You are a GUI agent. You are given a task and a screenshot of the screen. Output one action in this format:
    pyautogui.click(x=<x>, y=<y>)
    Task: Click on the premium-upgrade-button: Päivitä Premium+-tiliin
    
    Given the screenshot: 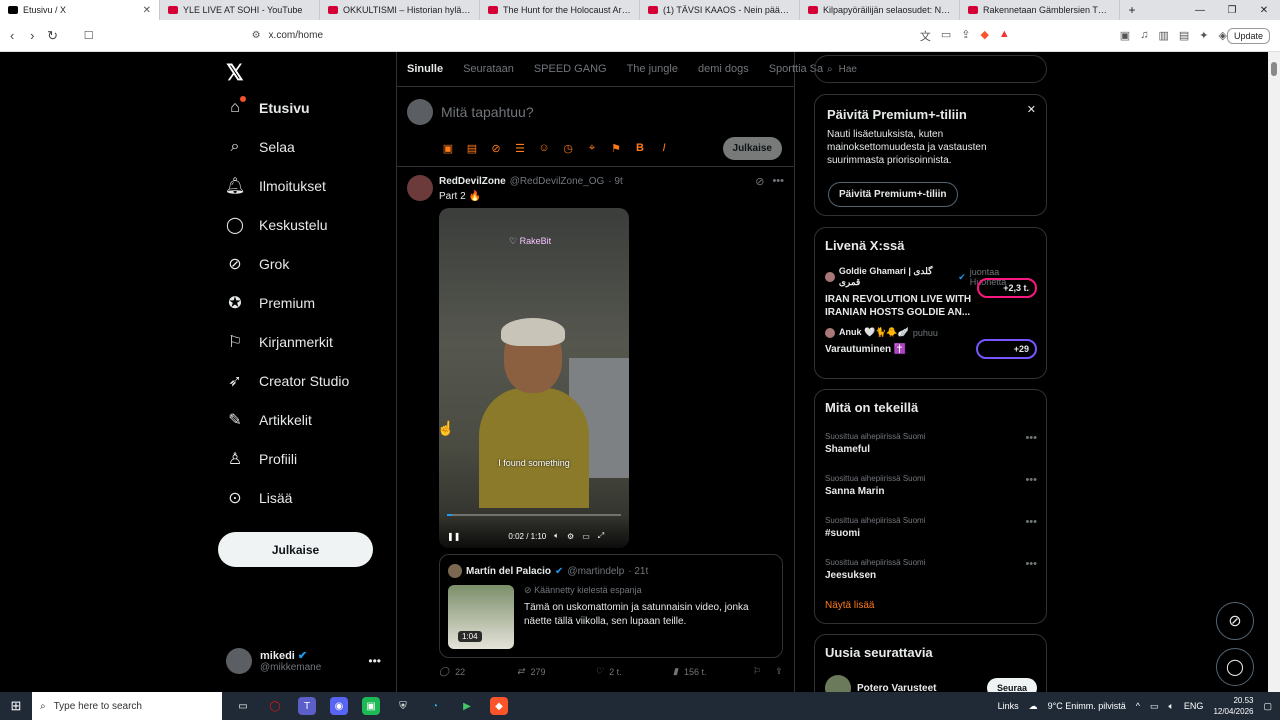 What is the action you would take?
    pyautogui.click(x=893, y=194)
    